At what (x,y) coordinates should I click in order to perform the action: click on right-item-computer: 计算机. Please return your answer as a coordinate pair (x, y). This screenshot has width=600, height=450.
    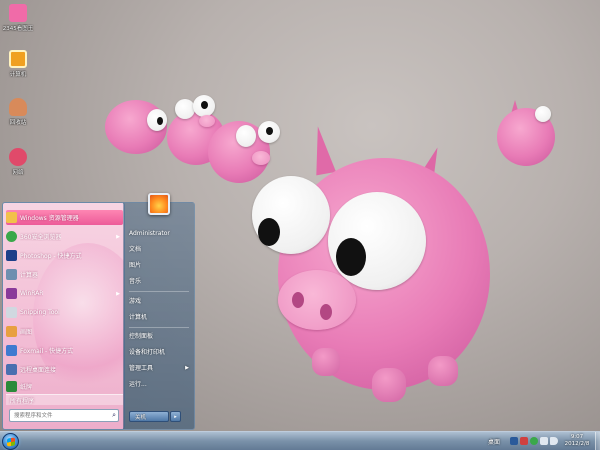
    Looking at the image, I should click on (160, 316).